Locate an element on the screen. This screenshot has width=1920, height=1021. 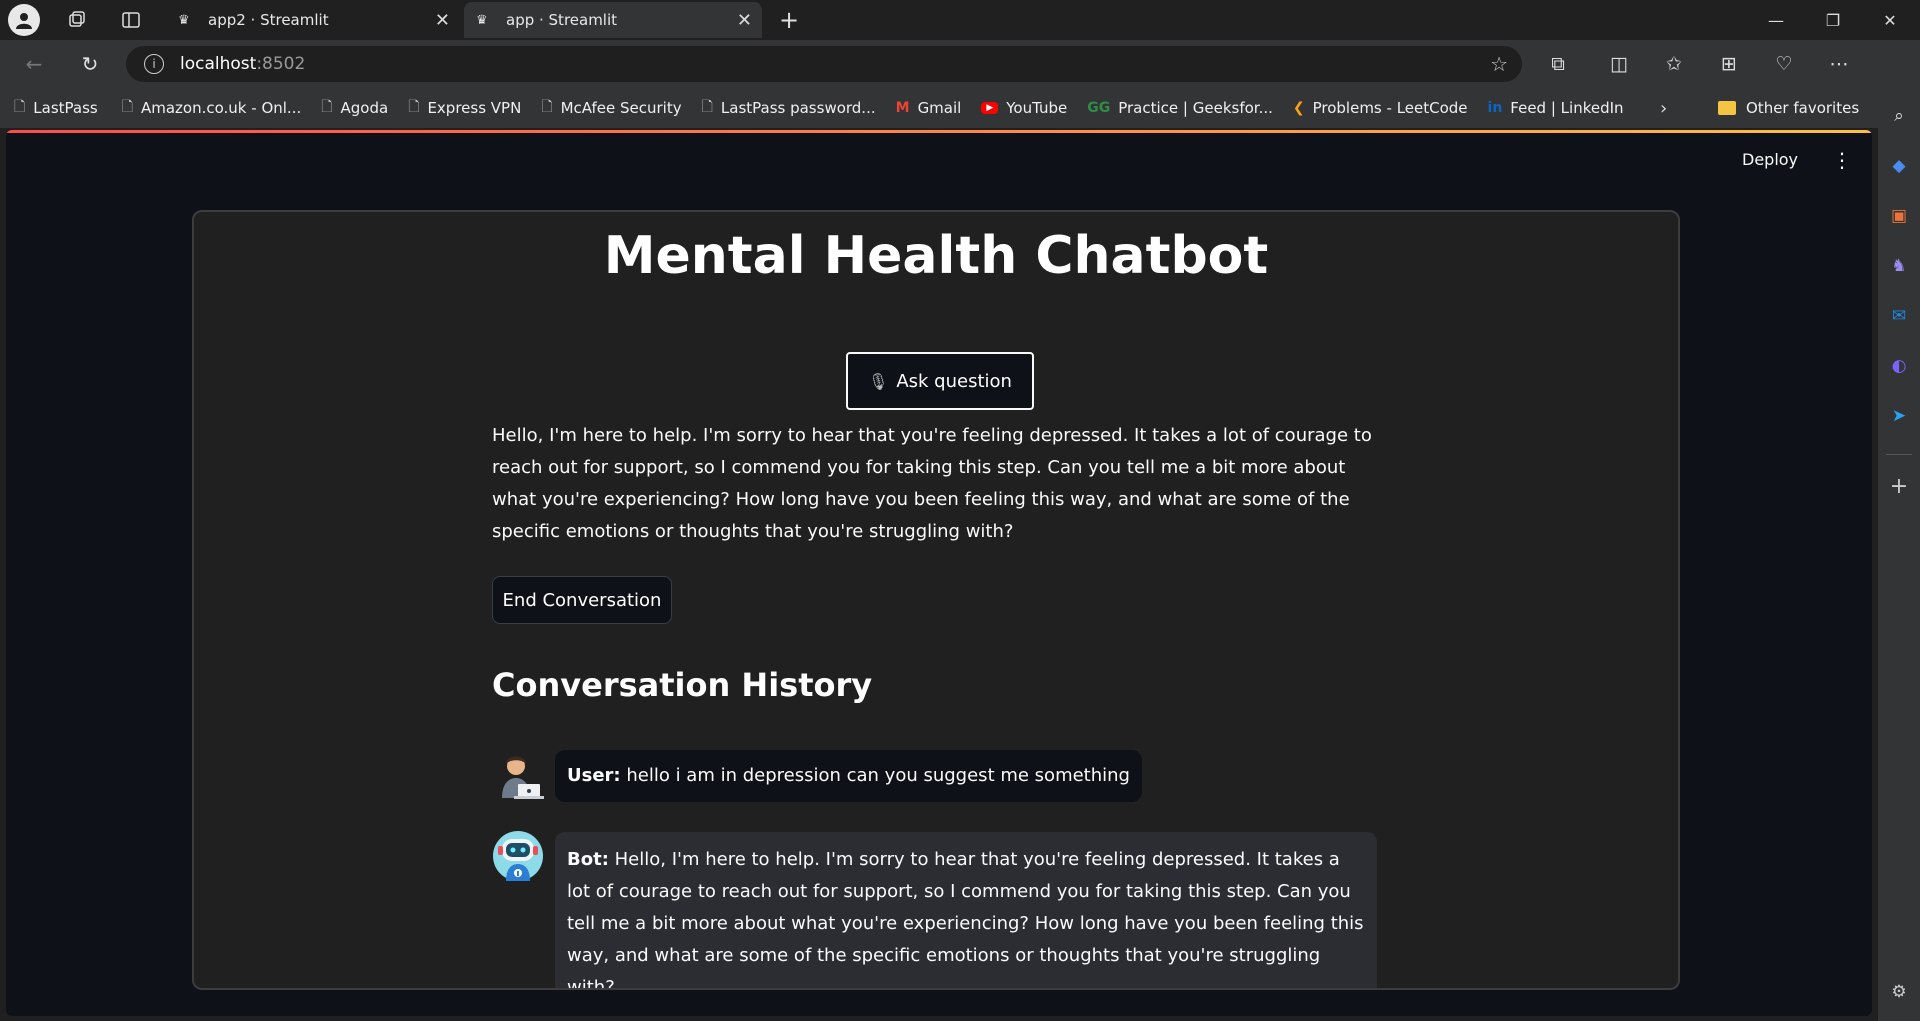
robot-icon is located at coordinates (518, 856).